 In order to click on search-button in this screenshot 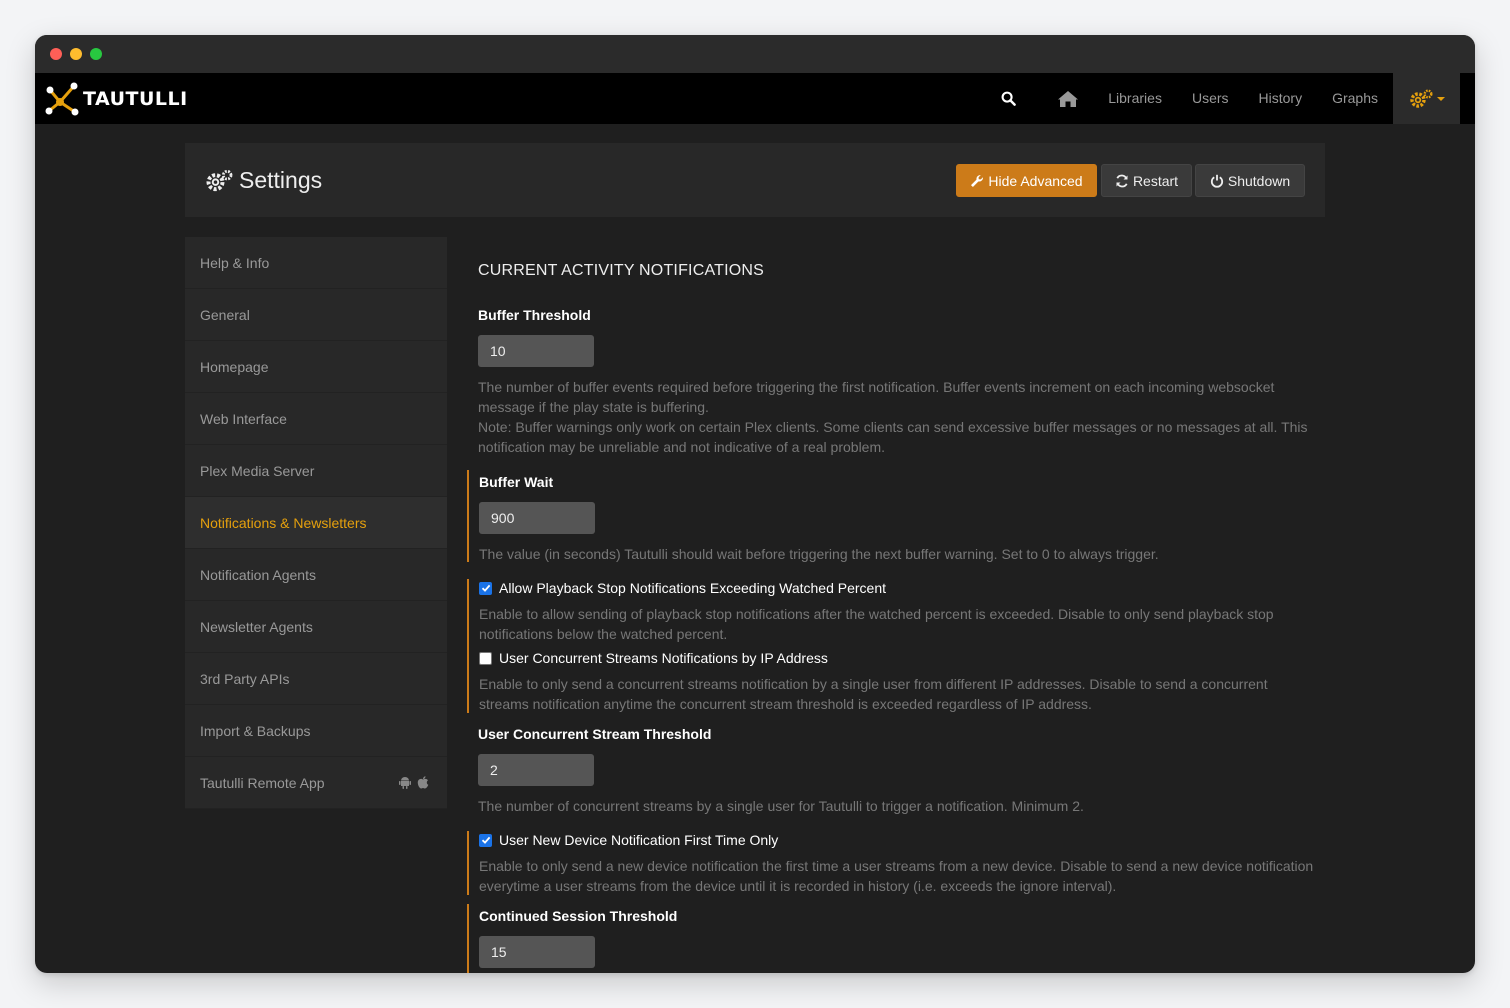, I will do `click(1008, 98)`.